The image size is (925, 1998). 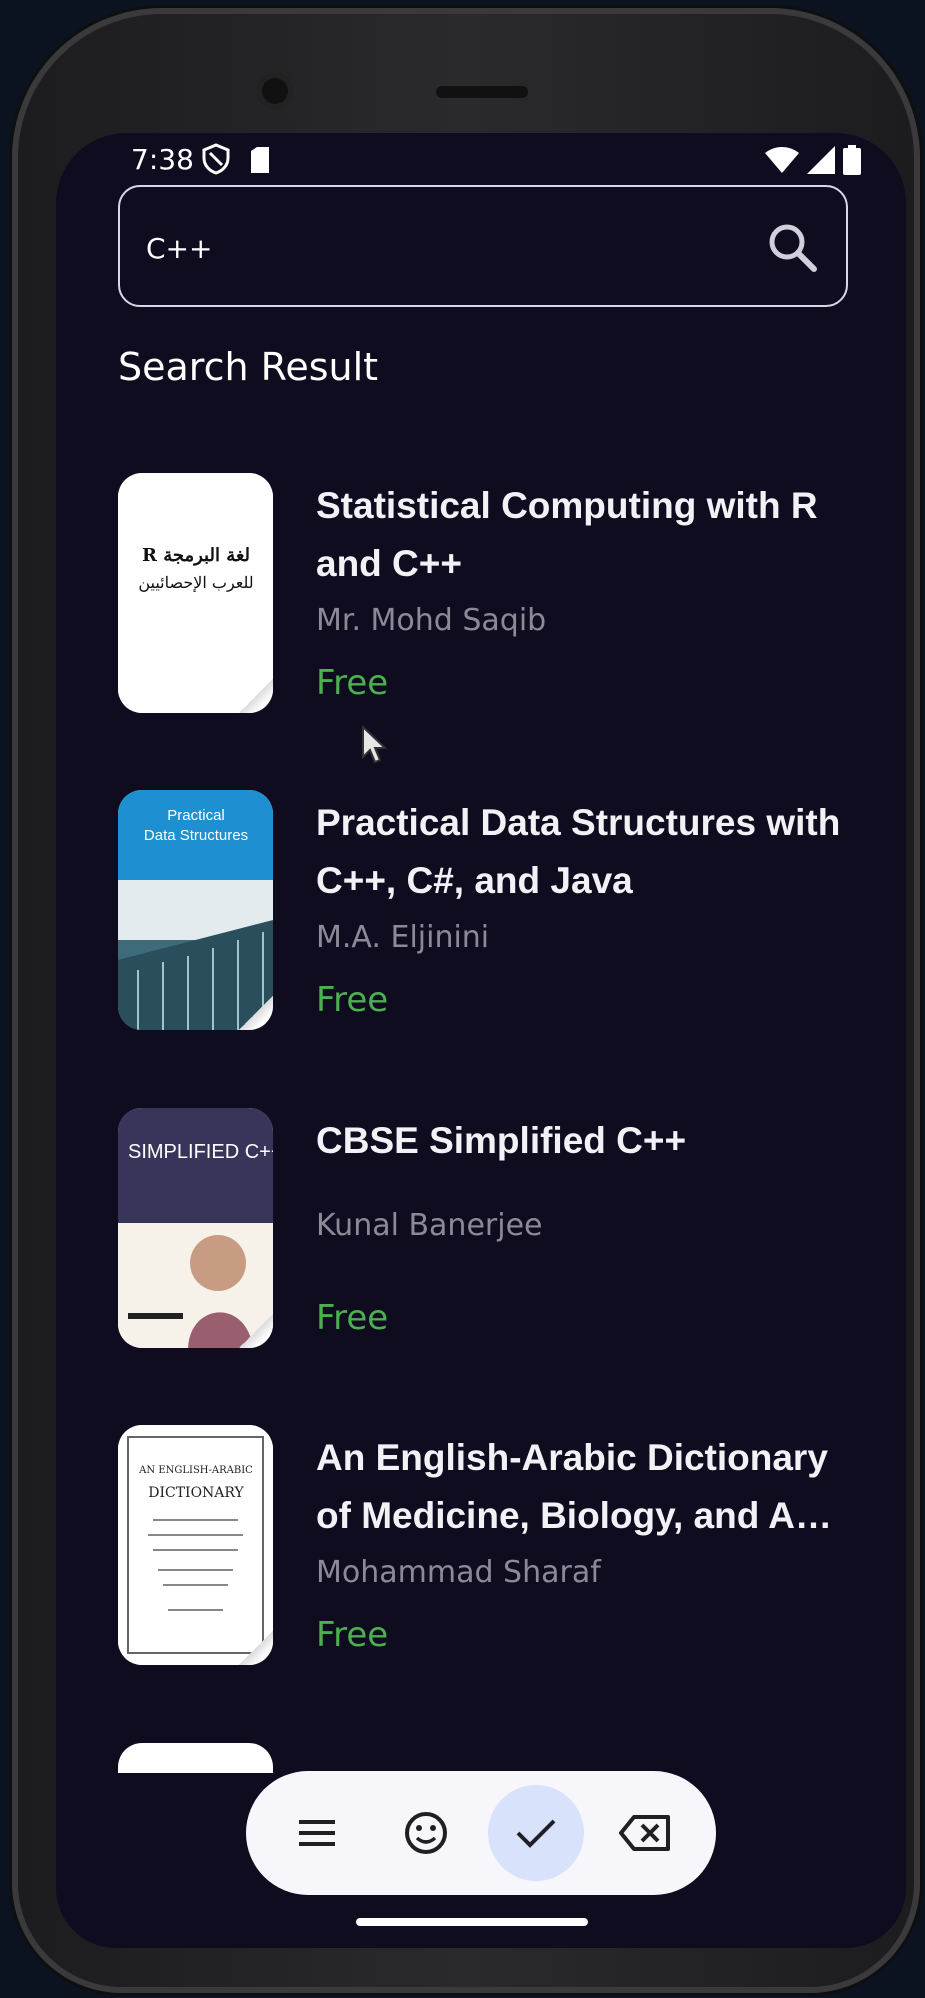 What do you see at coordinates (821, 160) in the screenshot?
I see `signal-icon` at bounding box center [821, 160].